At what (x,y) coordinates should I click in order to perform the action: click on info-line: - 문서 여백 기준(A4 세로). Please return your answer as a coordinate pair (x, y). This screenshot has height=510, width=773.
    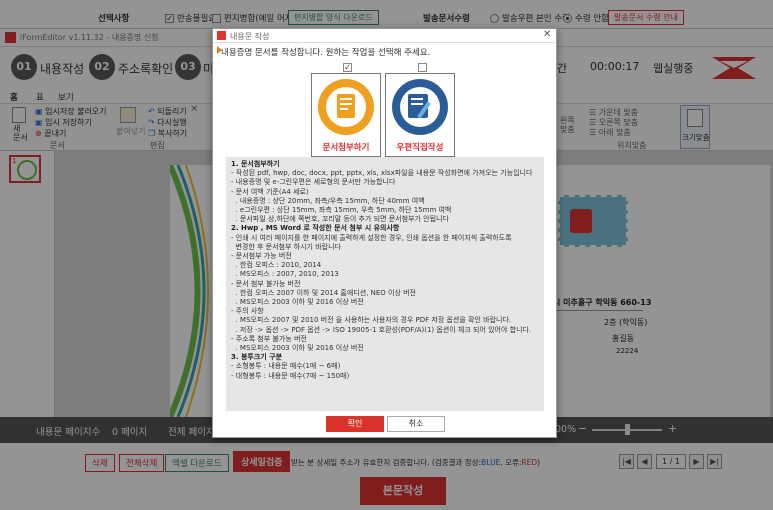
    Looking at the image, I should click on (270, 191).